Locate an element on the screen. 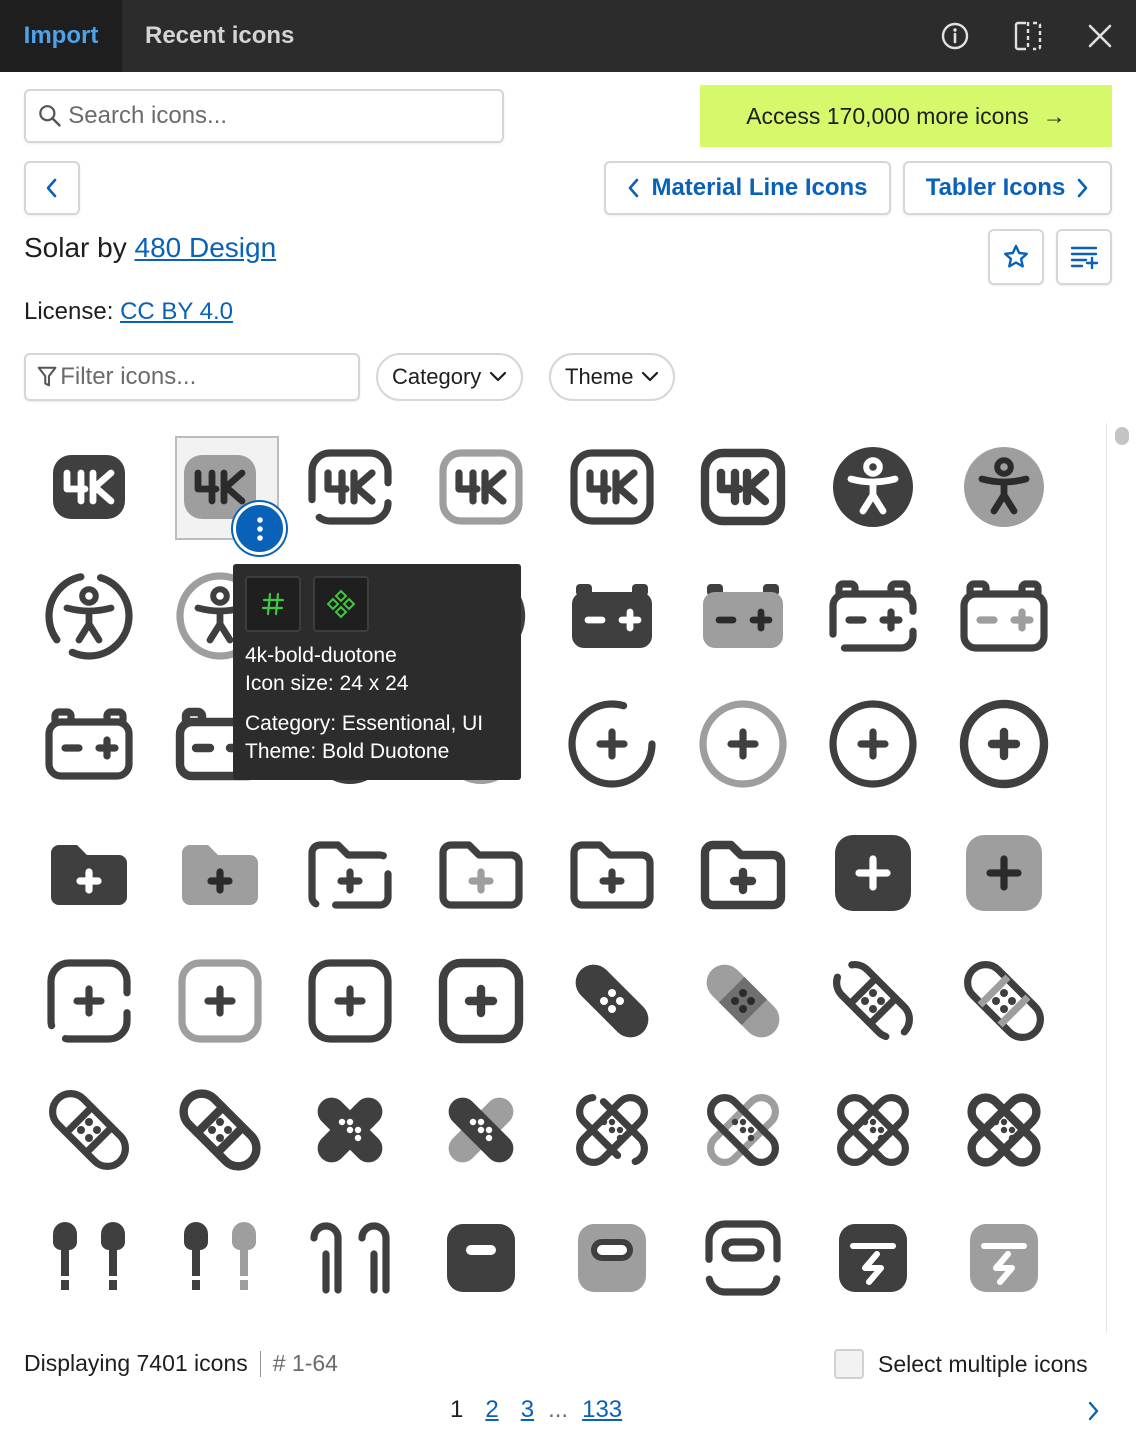 The height and width of the screenshot is (1440, 1136). airbuds-case-charge-bold-duotone-icon is located at coordinates (1004, 1258).